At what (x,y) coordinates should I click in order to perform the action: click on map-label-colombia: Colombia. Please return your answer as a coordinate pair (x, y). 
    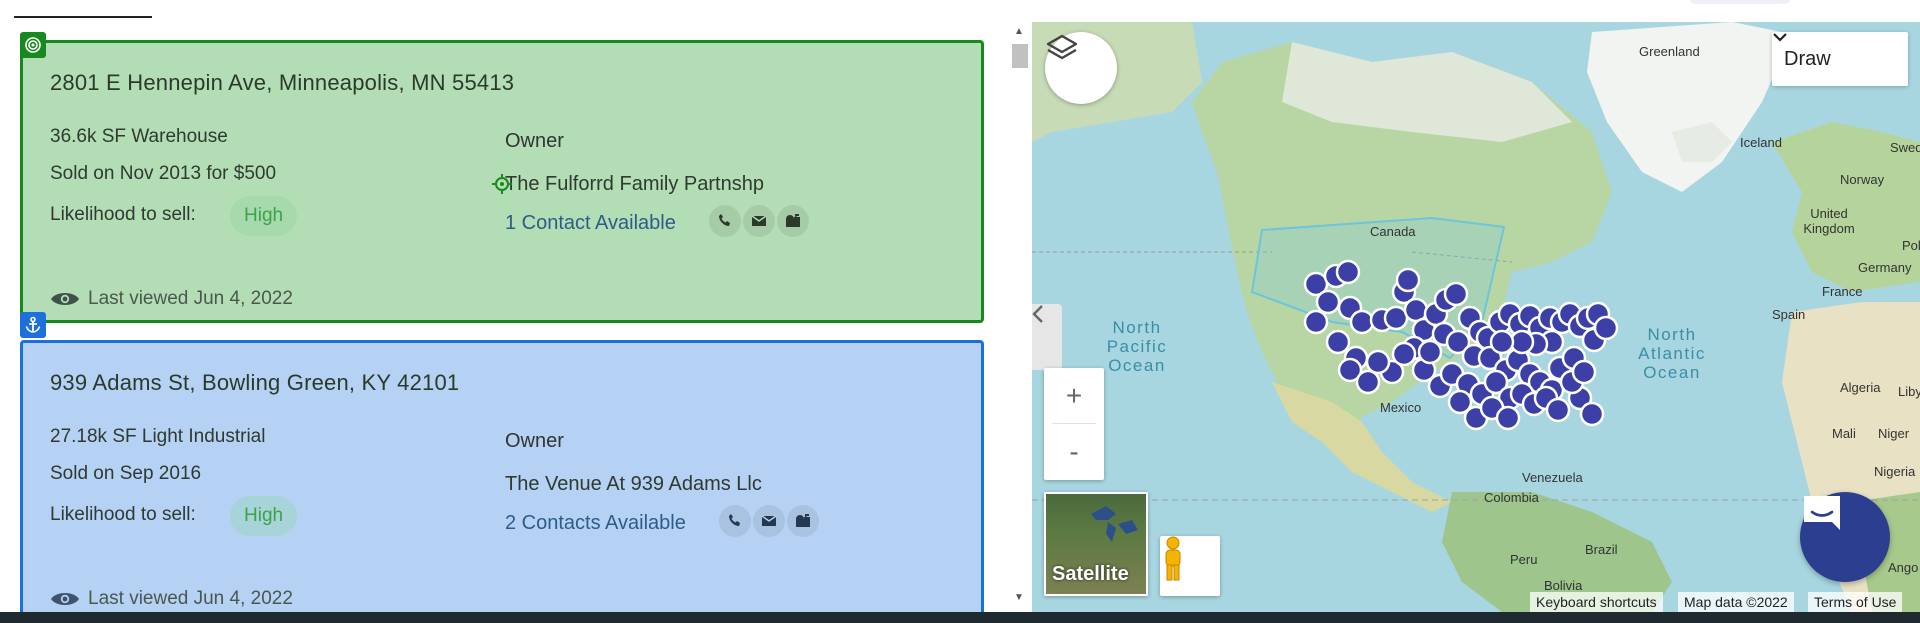
    Looking at the image, I should click on (1511, 497).